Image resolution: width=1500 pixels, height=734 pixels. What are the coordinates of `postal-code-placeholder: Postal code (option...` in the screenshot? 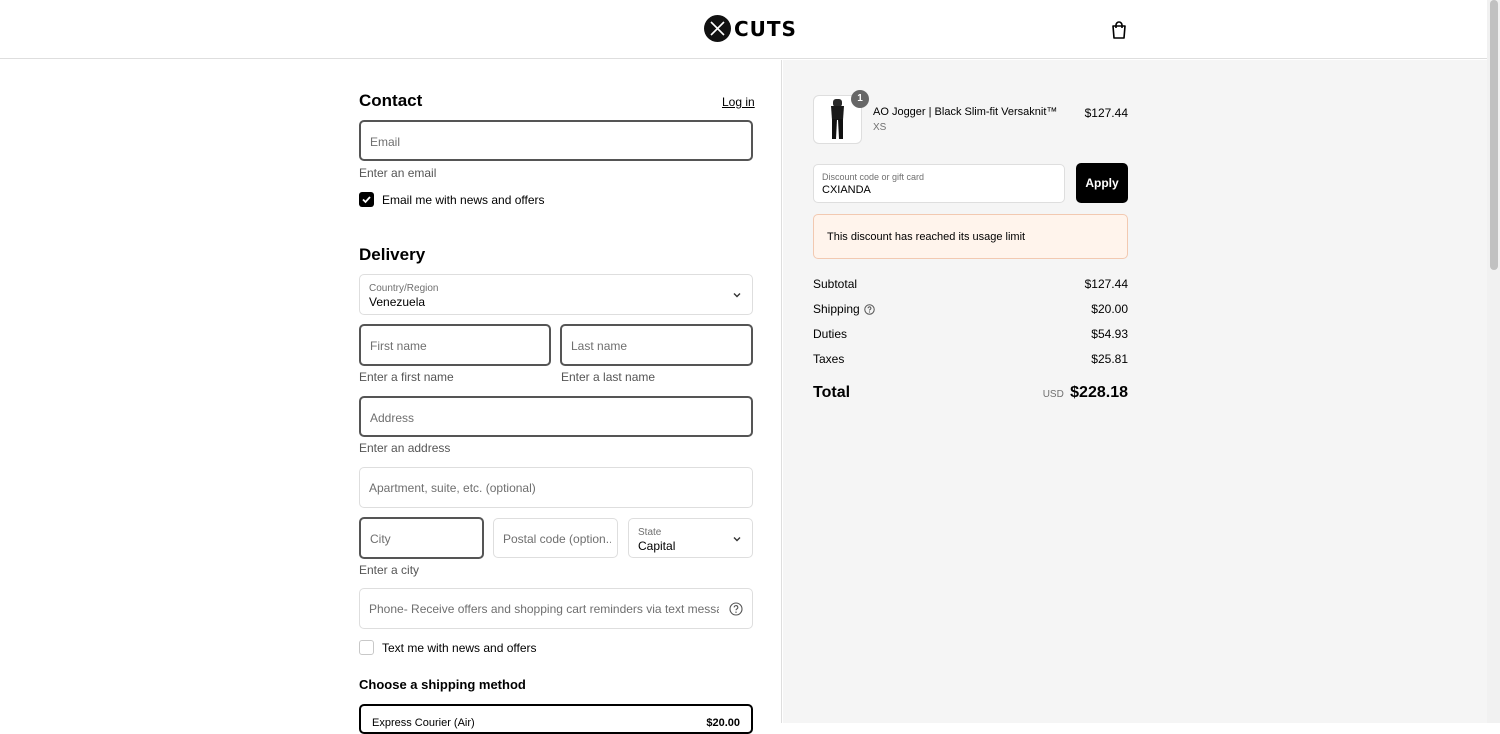 It's located at (557, 539).